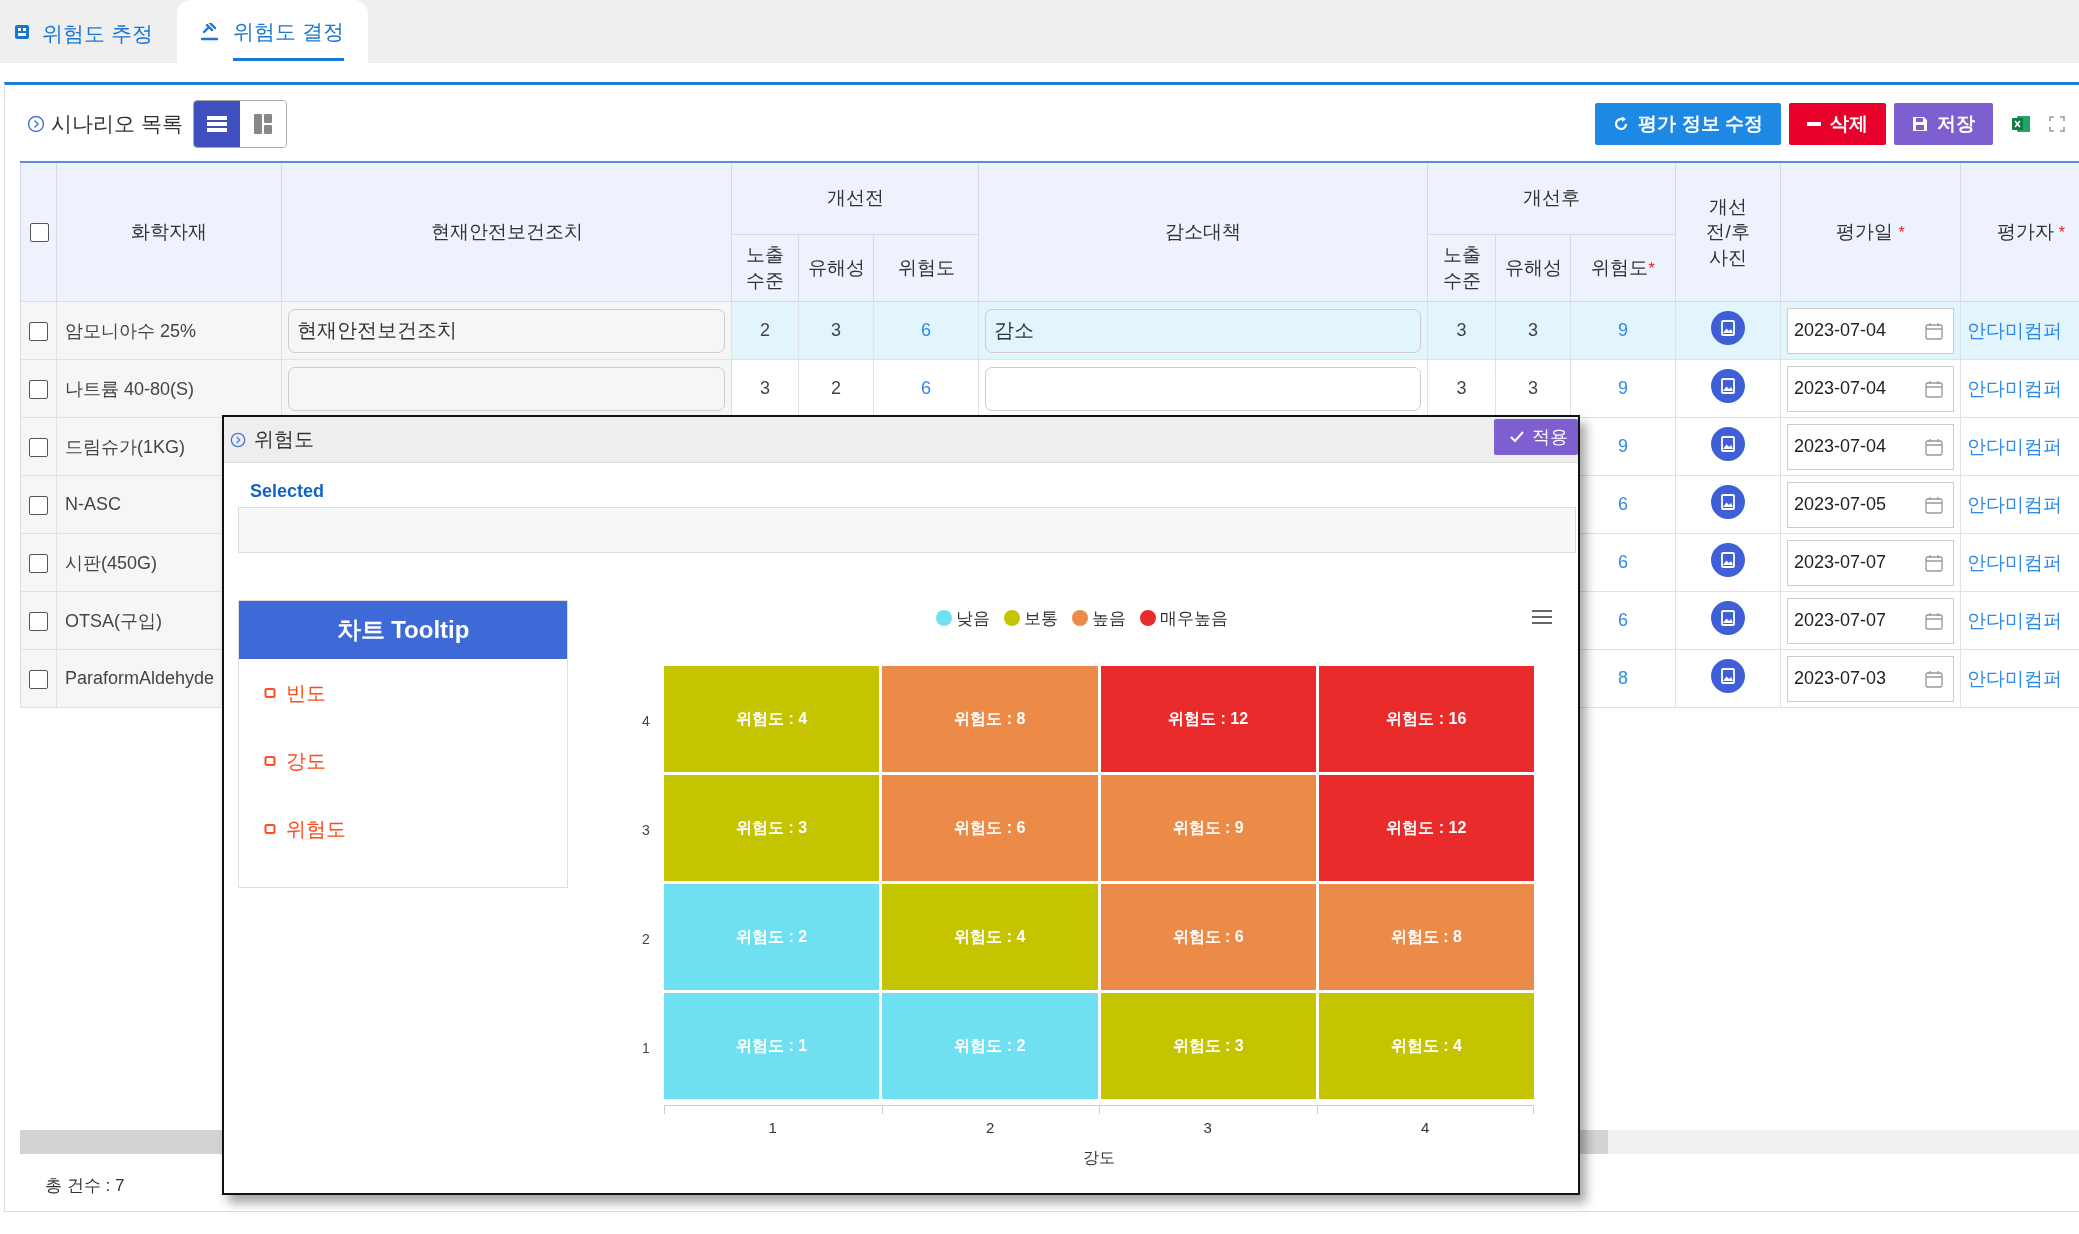 The image size is (2079, 1234). Describe the element at coordinates (907, 530) in the screenshot. I see `selected-field` at that location.